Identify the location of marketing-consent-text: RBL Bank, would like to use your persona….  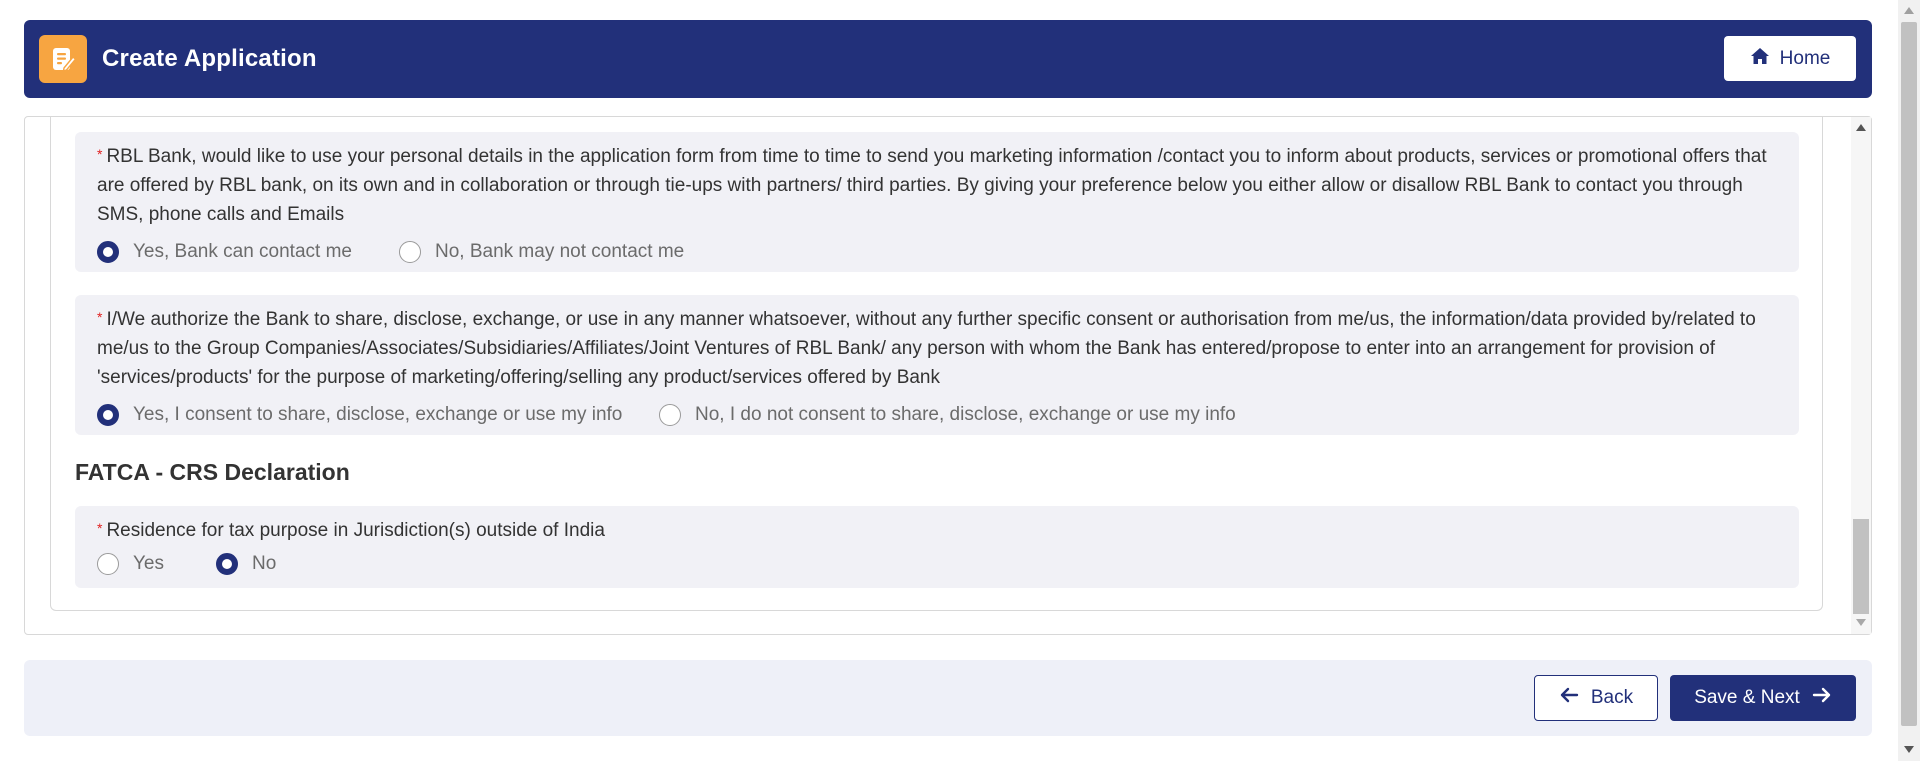
(932, 185).